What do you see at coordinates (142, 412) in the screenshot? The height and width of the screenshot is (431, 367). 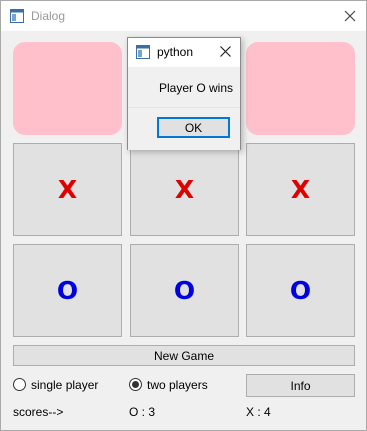 I see `score-o: O : 3` at bounding box center [142, 412].